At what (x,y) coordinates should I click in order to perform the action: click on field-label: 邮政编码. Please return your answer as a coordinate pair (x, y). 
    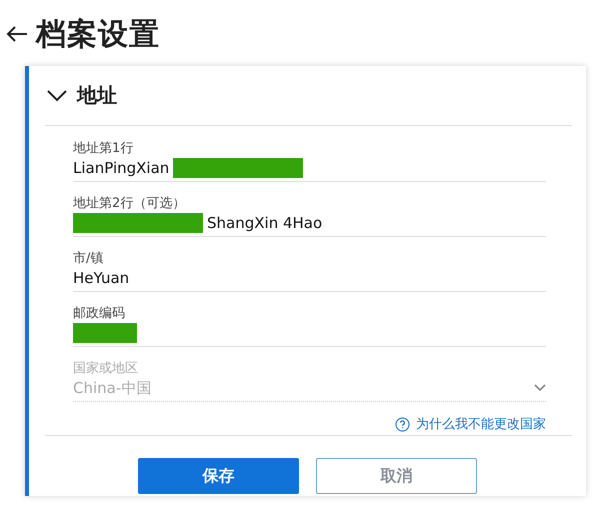
    Looking at the image, I should click on (99, 313).